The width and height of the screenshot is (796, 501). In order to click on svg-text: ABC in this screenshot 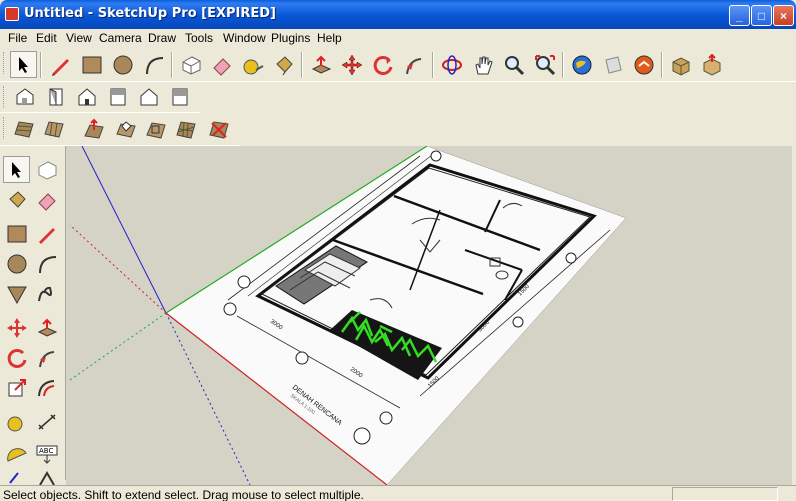, I will do `click(46, 451)`.